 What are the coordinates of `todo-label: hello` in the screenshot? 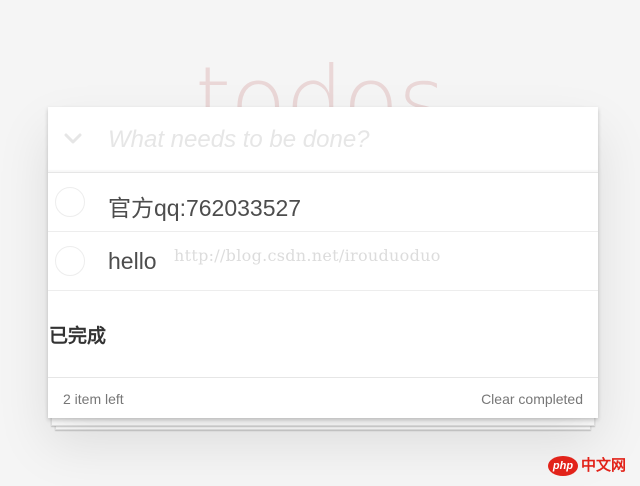 It's located at (132, 261).